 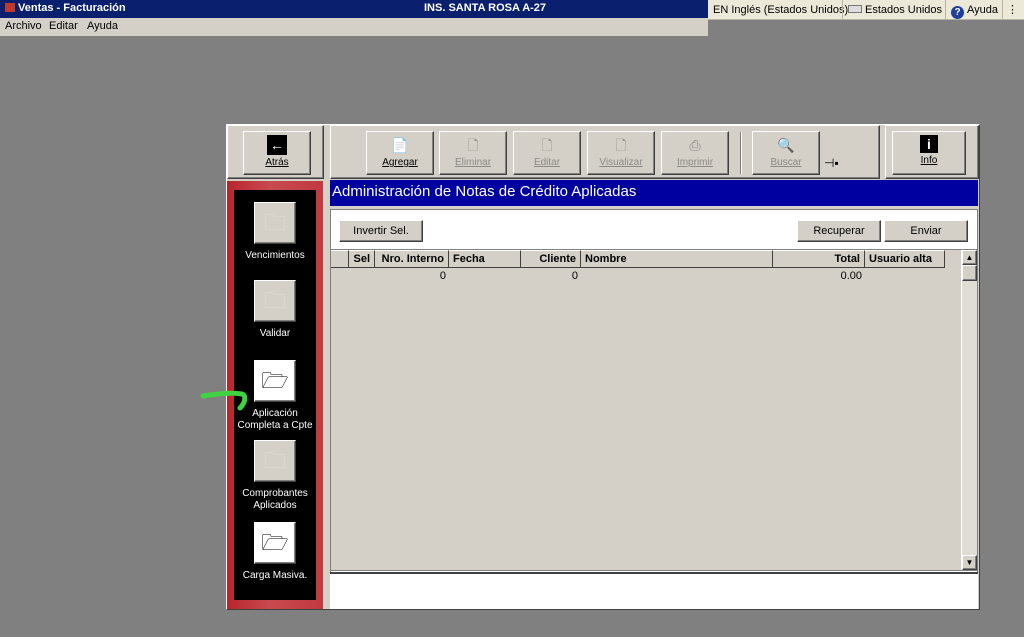 What do you see at coordinates (831, 163) in the screenshot?
I see `pin-icon: ⊣▪` at bounding box center [831, 163].